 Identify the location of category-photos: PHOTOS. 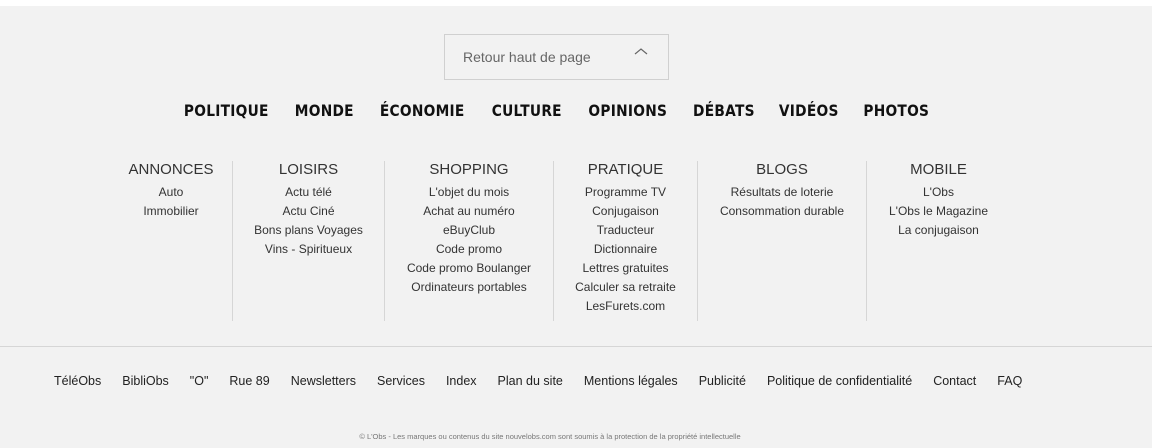
(897, 110).